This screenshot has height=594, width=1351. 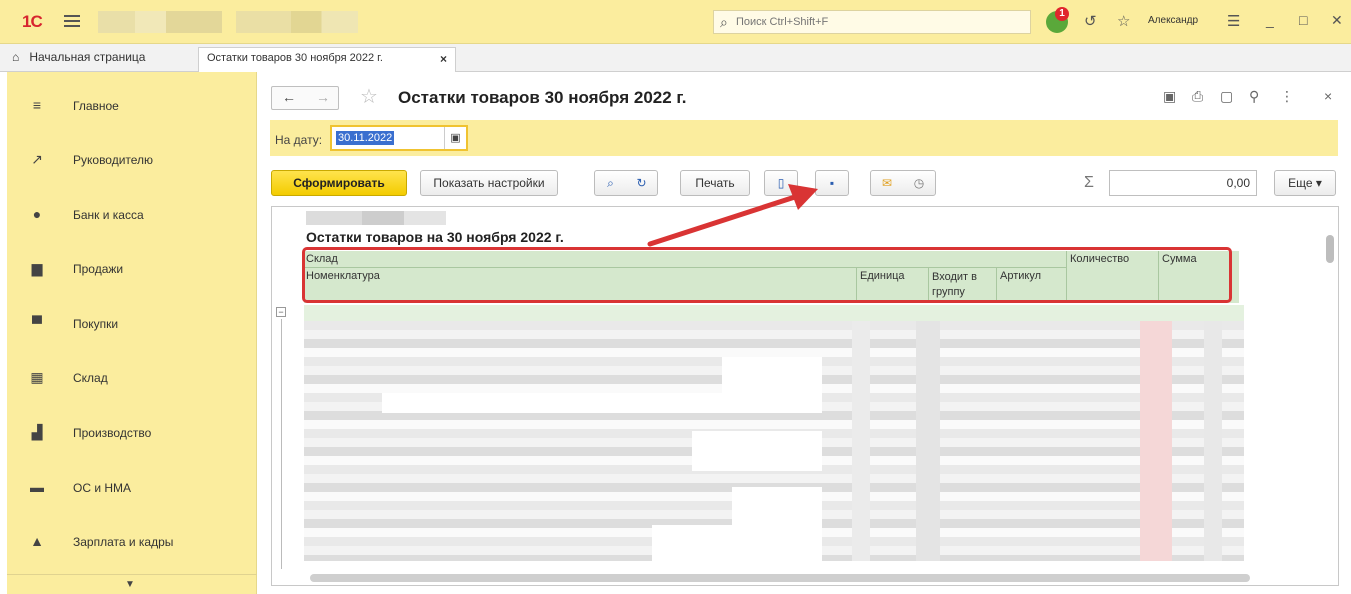 What do you see at coordinates (32, 22) in the screenshot?
I see `app-logo: 1С` at bounding box center [32, 22].